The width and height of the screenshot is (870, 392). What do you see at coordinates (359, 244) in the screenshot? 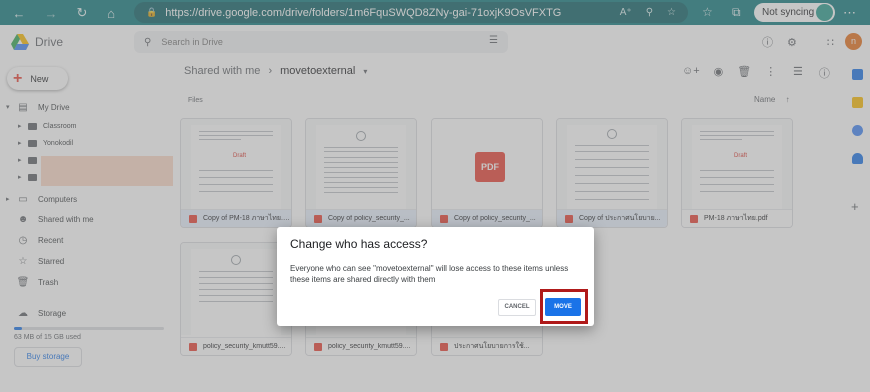
I see `dialog-title: Change who has access?` at bounding box center [359, 244].